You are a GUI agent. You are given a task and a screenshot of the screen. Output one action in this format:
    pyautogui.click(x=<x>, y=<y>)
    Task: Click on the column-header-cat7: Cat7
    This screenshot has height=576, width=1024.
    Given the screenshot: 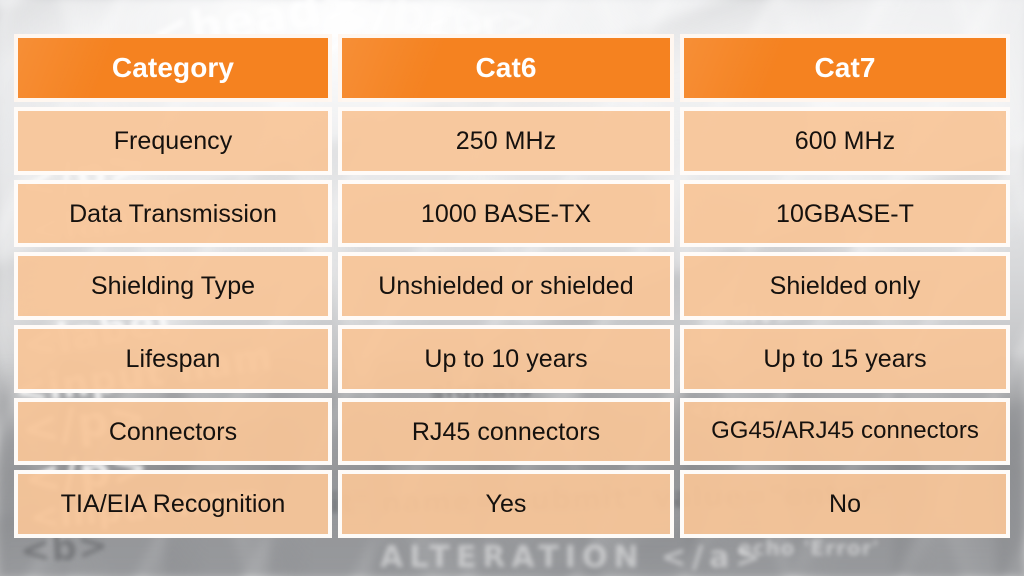 What is the action you would take?
    pyautogui.click(x=845, y=68)
    